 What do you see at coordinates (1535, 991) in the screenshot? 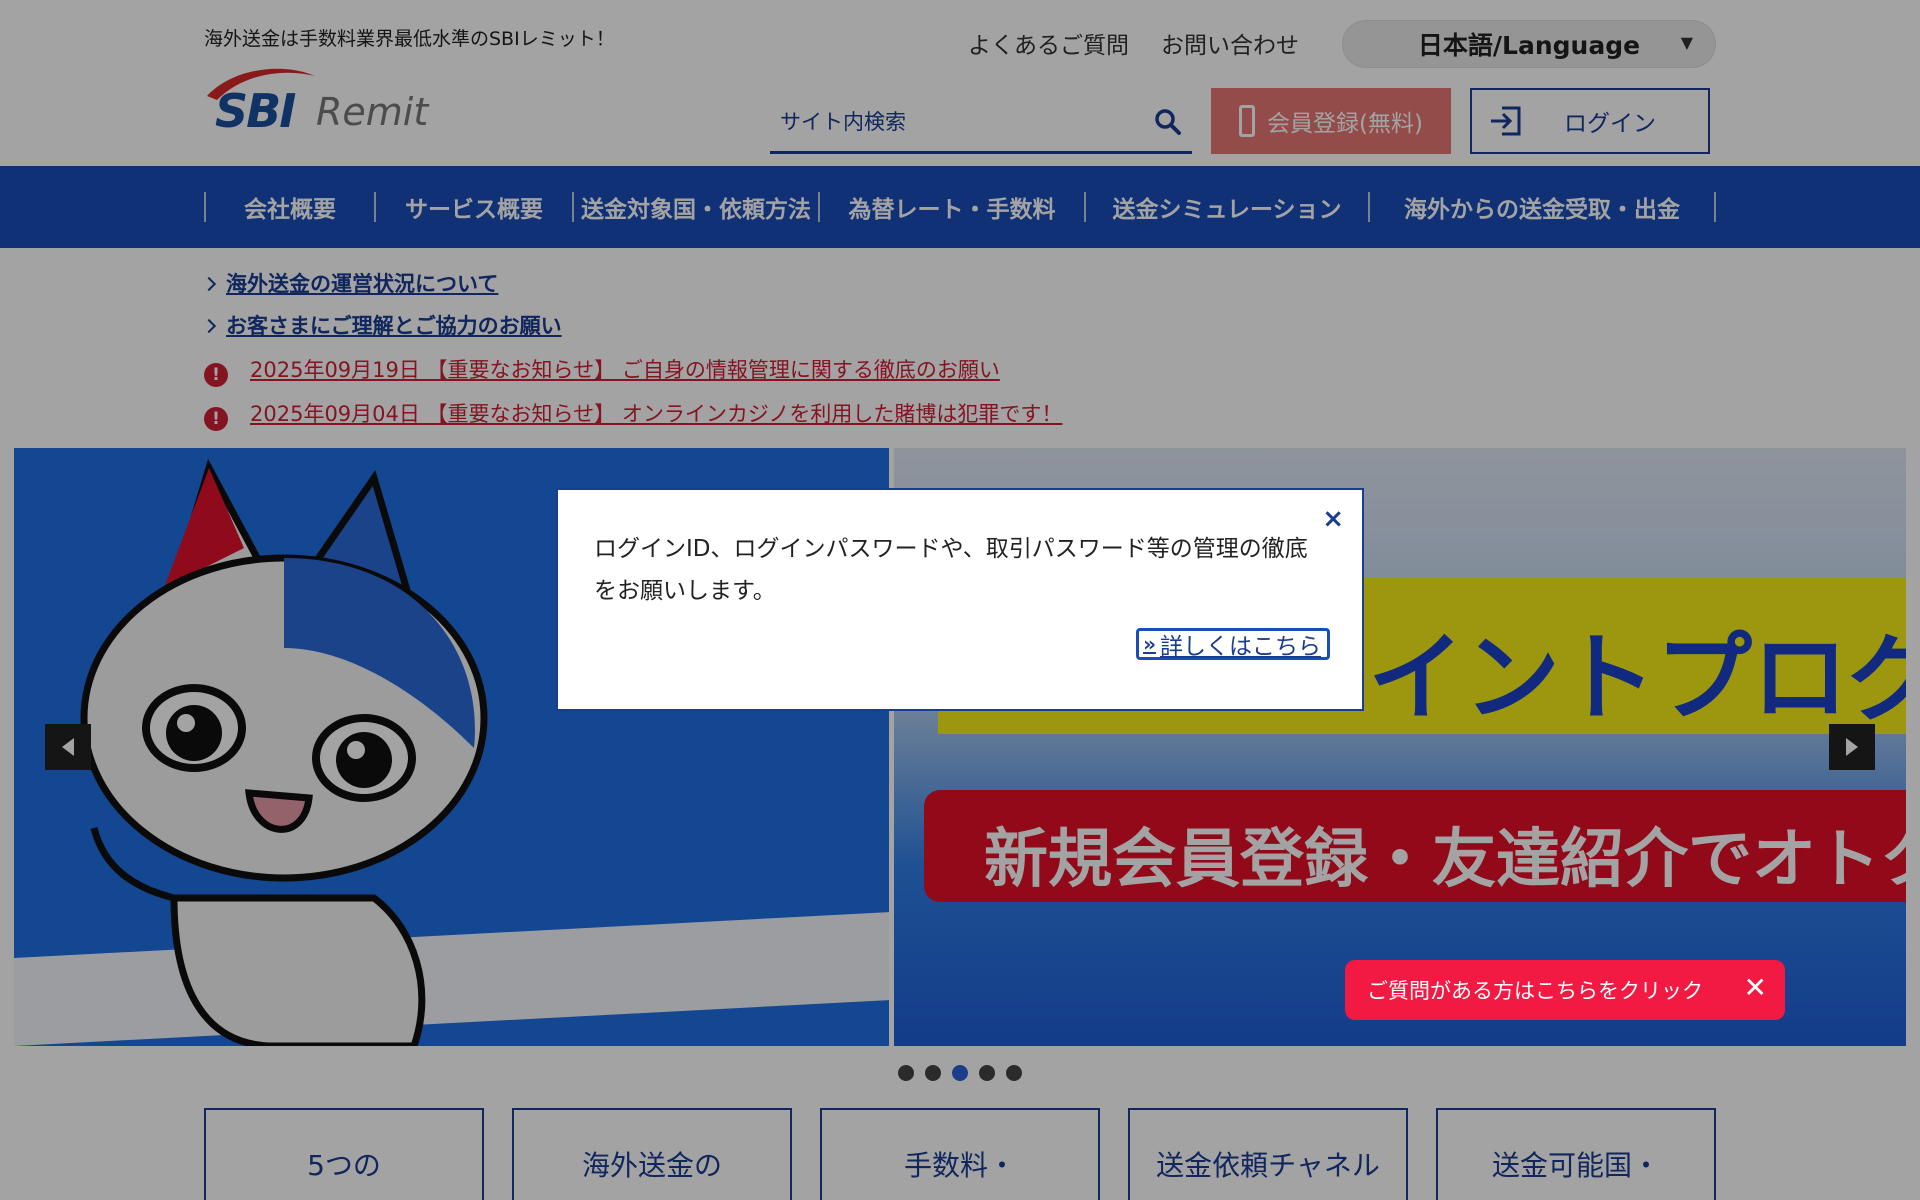
I see `chat-help-label: ご質問がある方はこちらをクリック` at bounding box center [1535, 991].